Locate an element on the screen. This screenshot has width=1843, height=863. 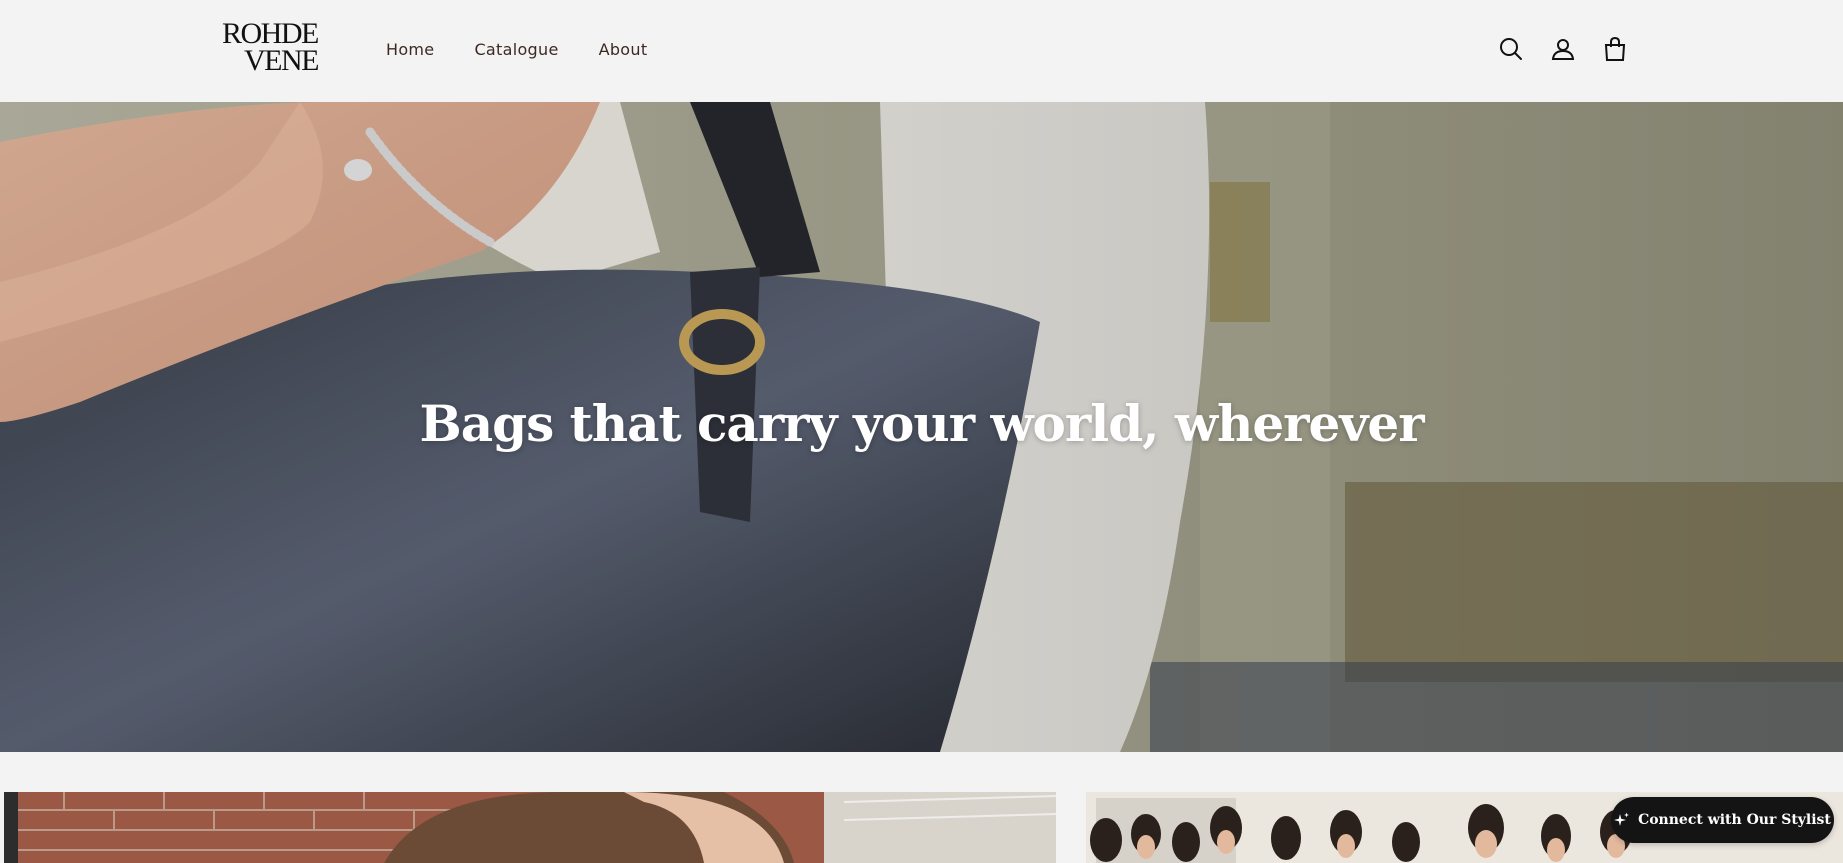
logo-line-2: VENE is located at coordinates (281, 60).